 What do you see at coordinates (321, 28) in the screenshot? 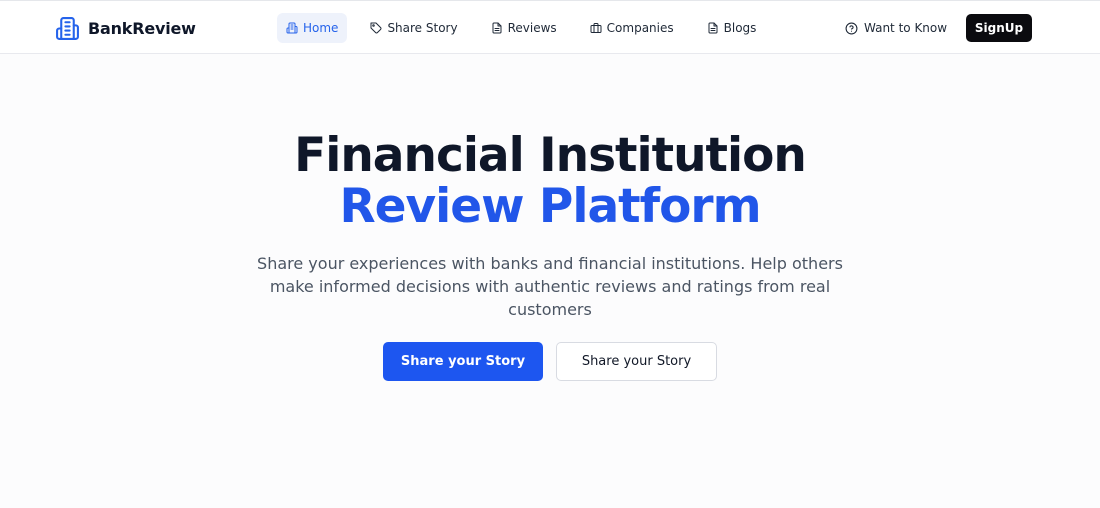
I see `nav-item-label: Home` at bounding box center [321, 28].